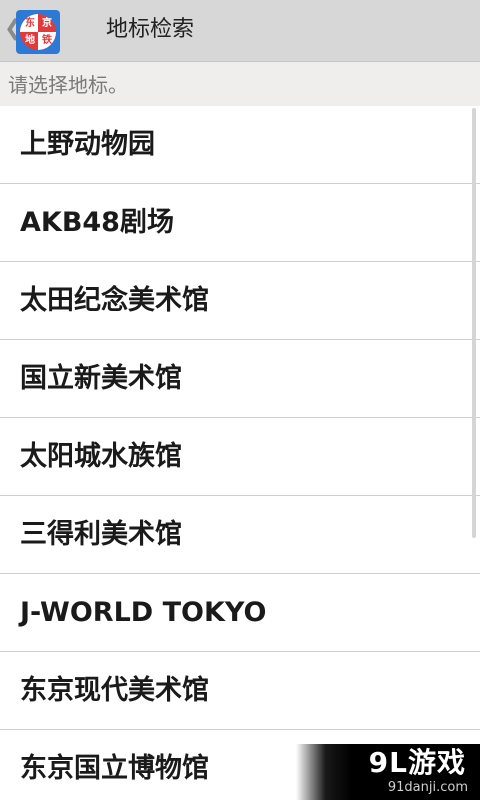  Describe the element at coordinates (427, 787) in the screenshot. I see `watermark-url: 91danji.com` at that location.